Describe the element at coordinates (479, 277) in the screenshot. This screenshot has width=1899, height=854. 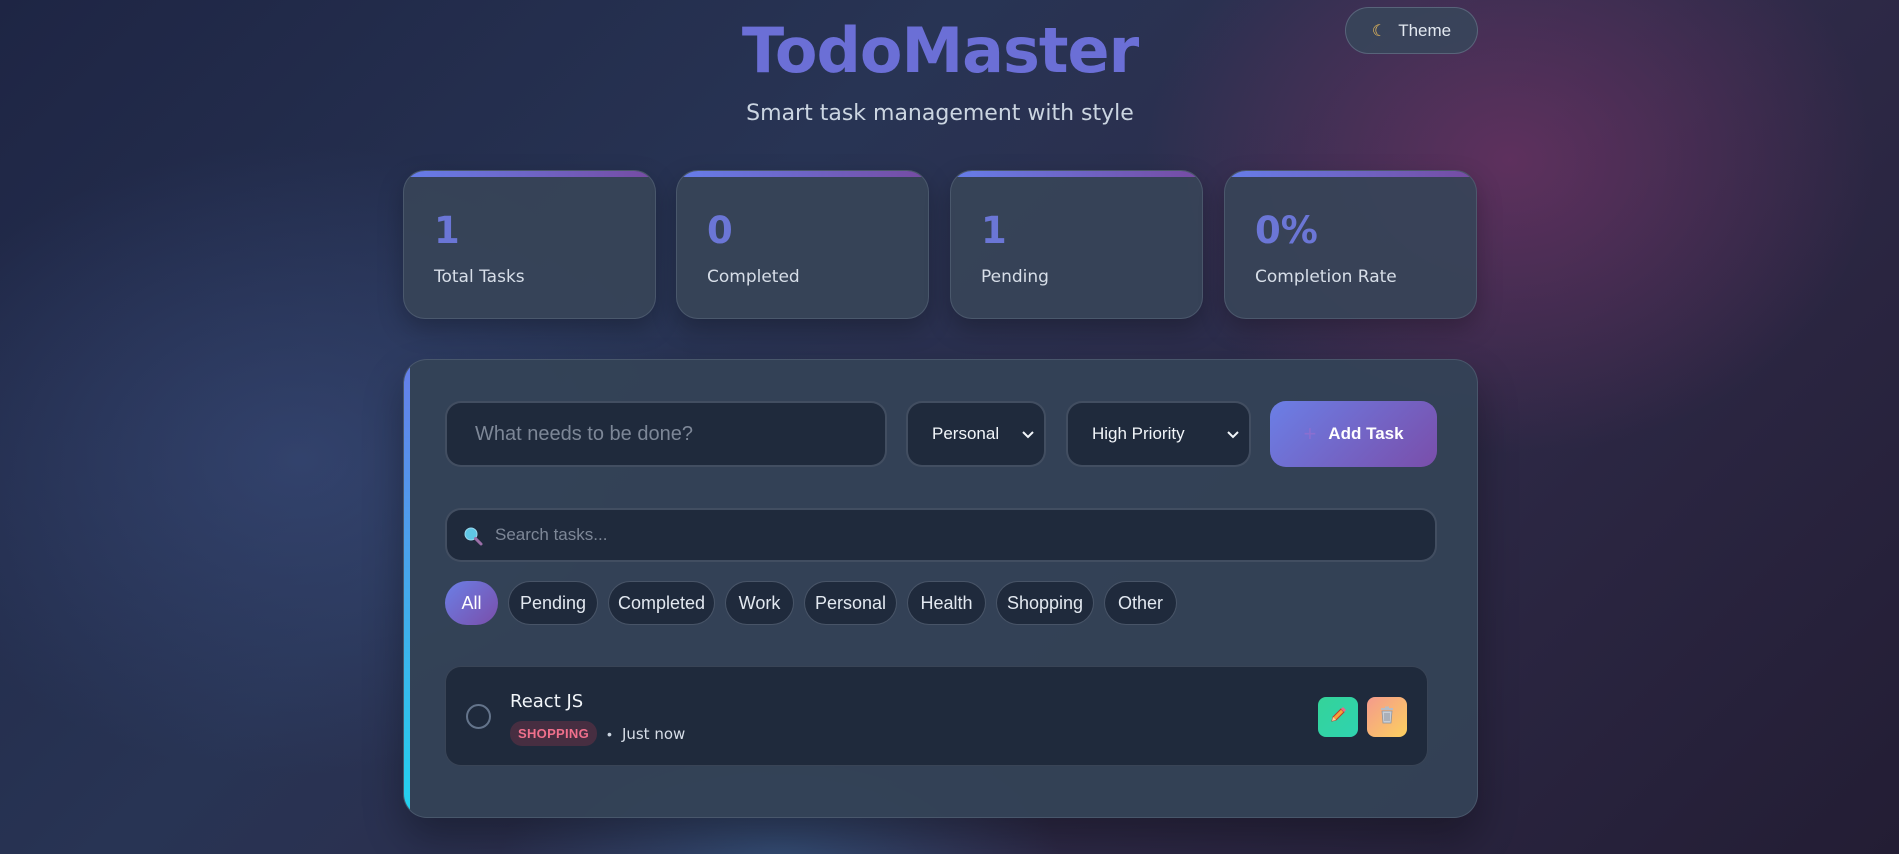
I see `stat-label: Total Tasks` at that location.